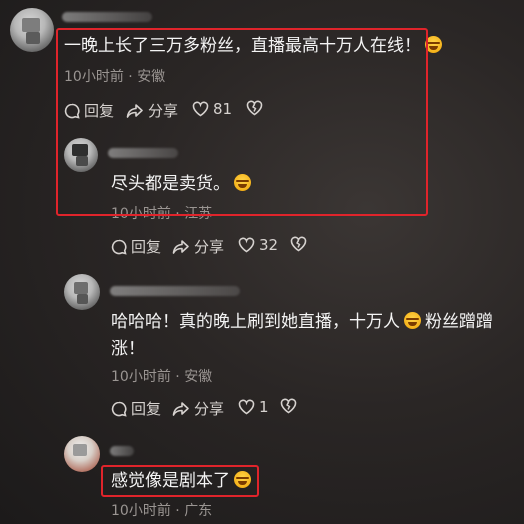  What do you see at coordinates (269, 245) in the screenshot?
I see `like-count: 32` at bounding box center [269, 245].